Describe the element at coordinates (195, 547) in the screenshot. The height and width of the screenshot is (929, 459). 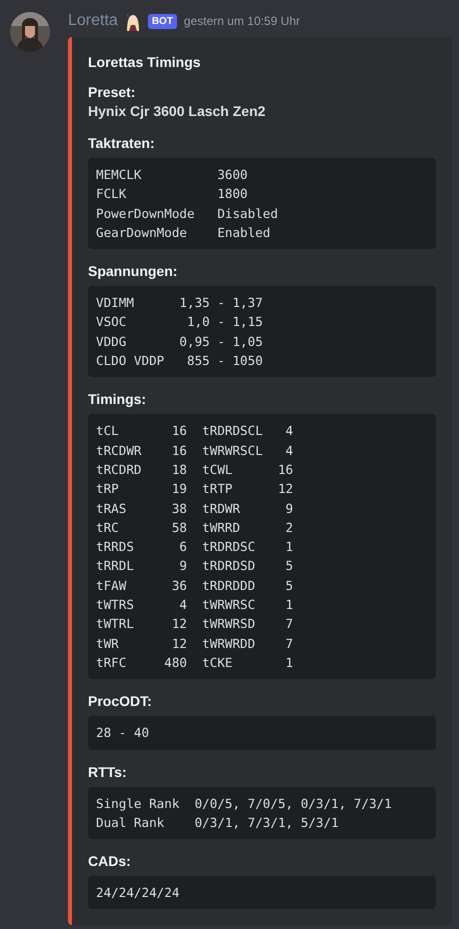
I see `code-line: tRRDS 6 tRDRDSC 1` at that location.